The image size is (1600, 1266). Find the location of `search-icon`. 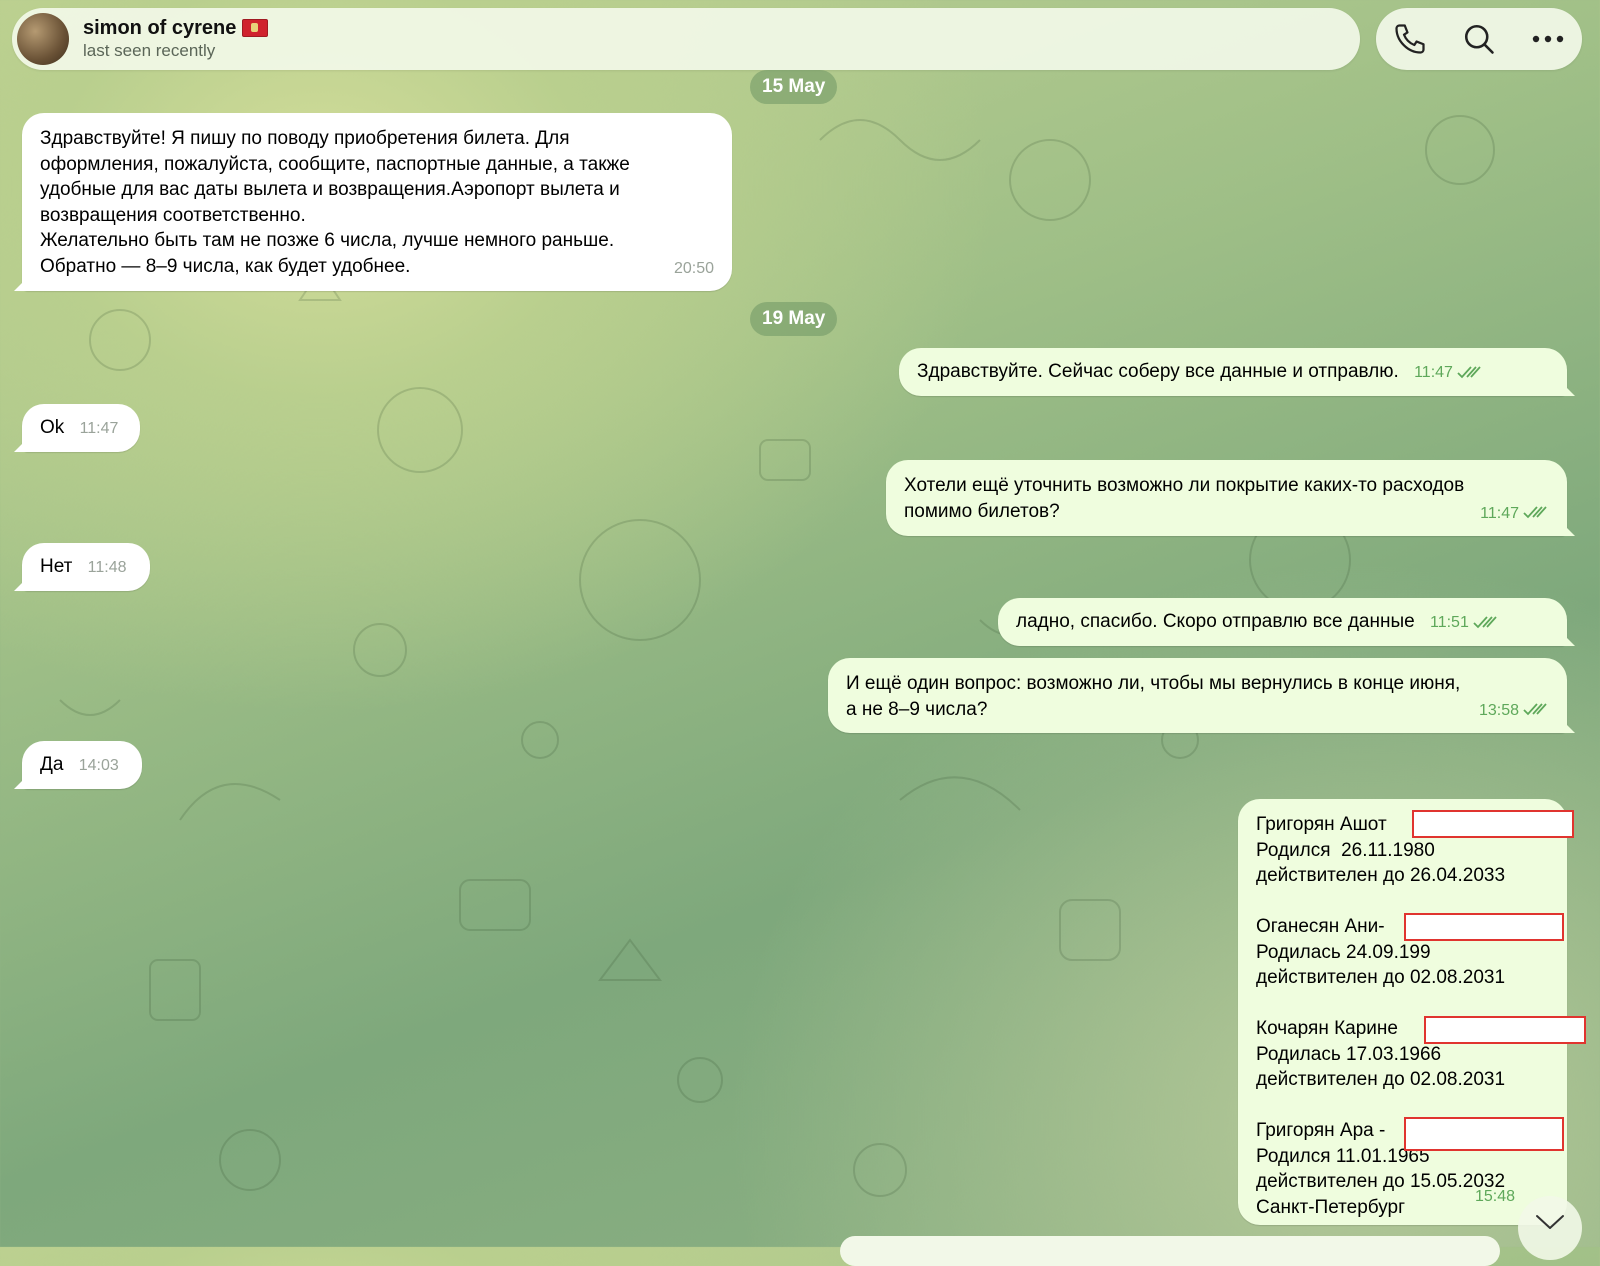

search-icon is located at coordinates (1479, 39).